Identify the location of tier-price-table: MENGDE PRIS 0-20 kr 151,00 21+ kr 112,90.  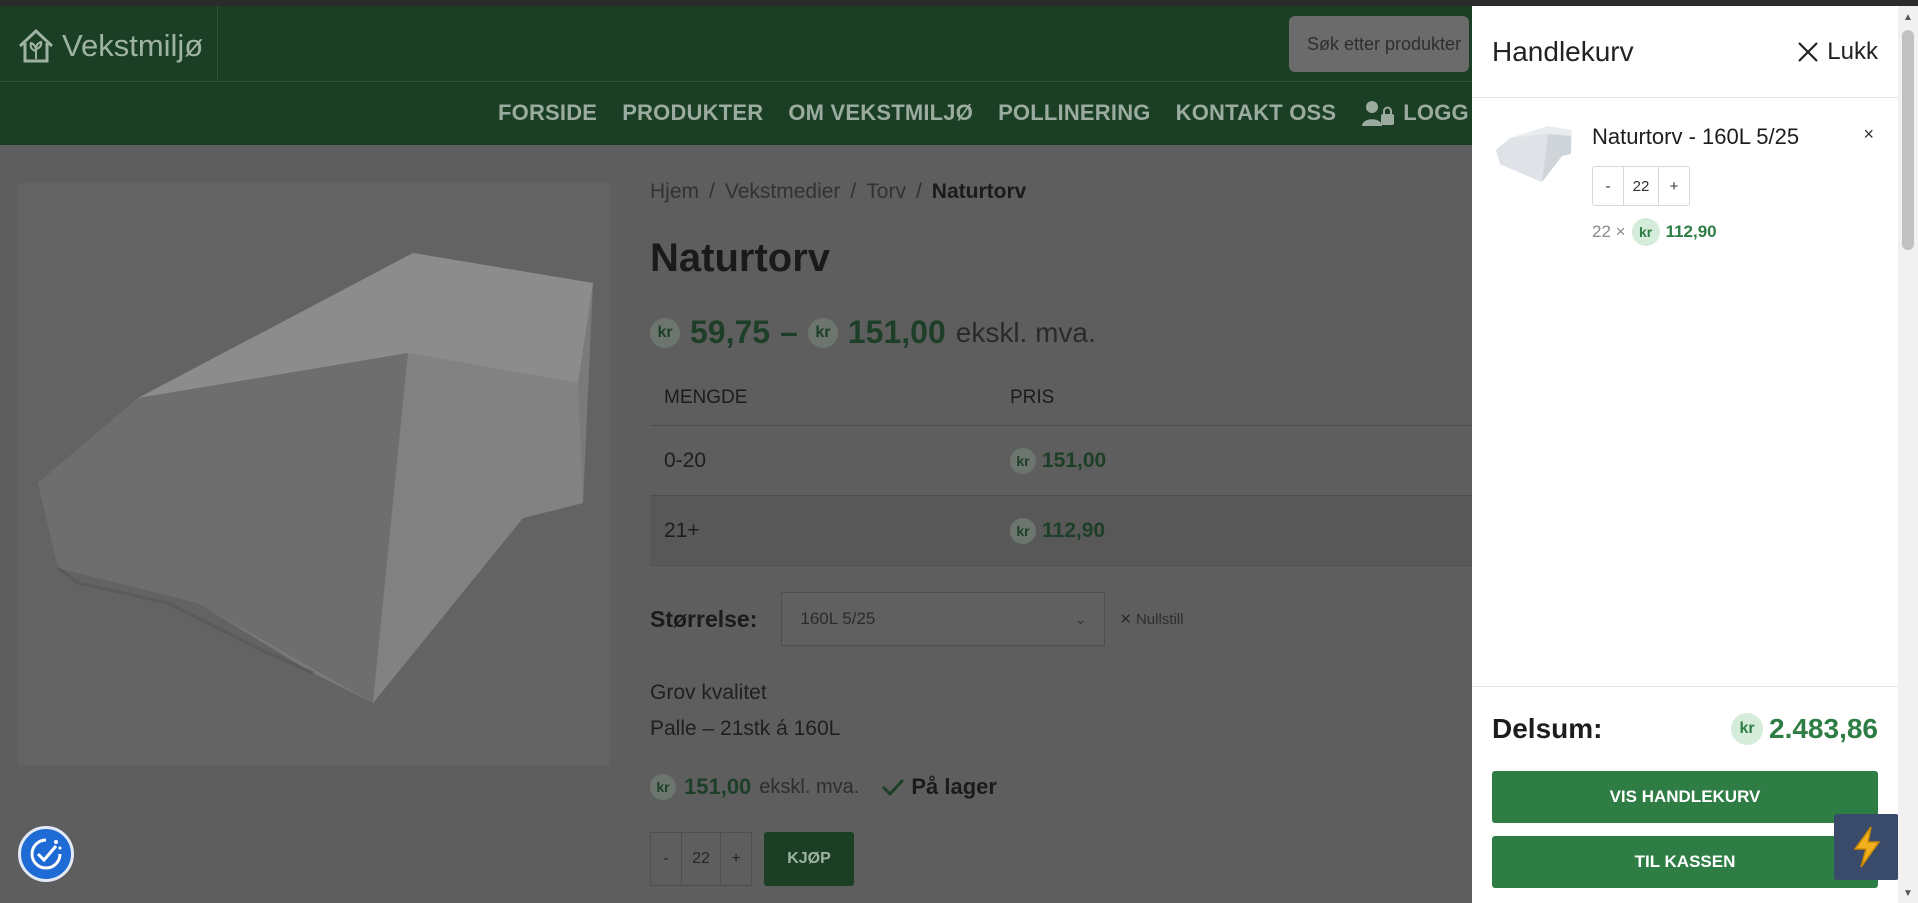
(1061, 468).